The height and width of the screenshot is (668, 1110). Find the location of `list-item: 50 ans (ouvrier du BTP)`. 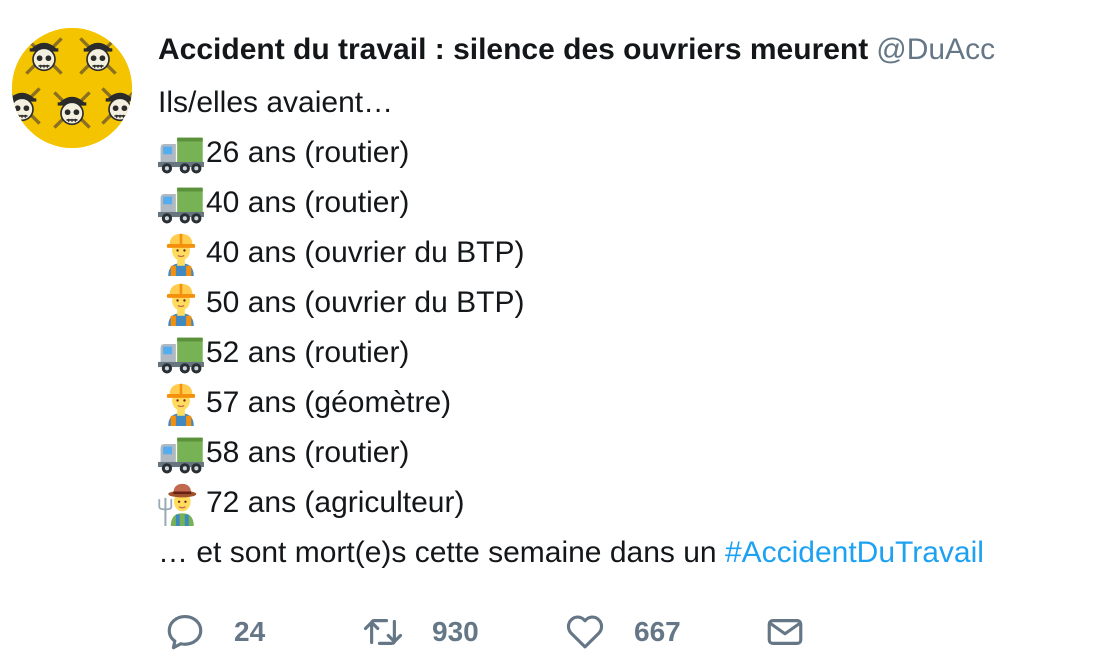

list-item: 50 ans (ouvrier du BTP) is located at coordinates (634, 303).